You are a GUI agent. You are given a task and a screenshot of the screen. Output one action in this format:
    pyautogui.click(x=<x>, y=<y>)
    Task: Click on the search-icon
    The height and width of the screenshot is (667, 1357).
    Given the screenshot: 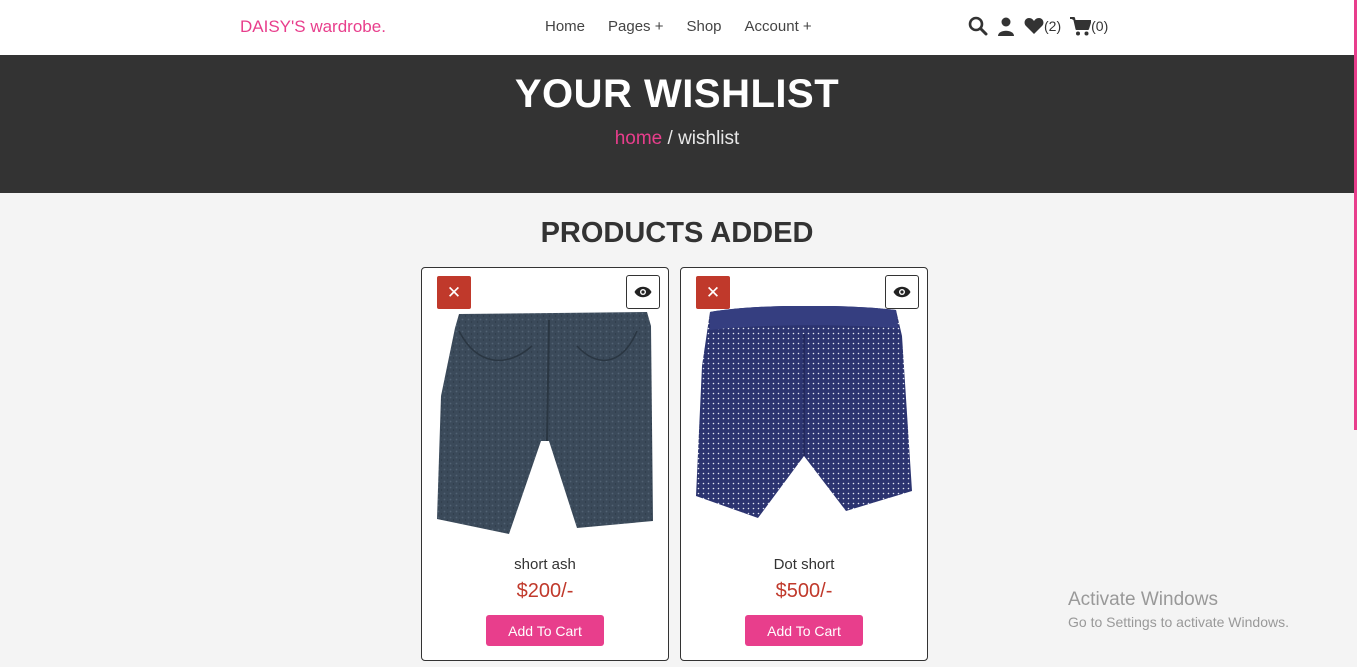 What is the action you would take?
    pyautogui.click(x=978, y=26)
    